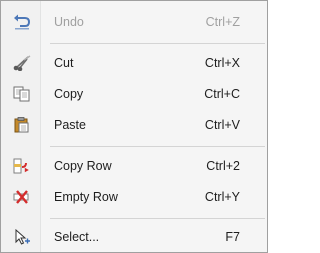 The width and height of the screenshot is (320, 253). I want to click on menu-item-label: Undo, so click(69, 22).